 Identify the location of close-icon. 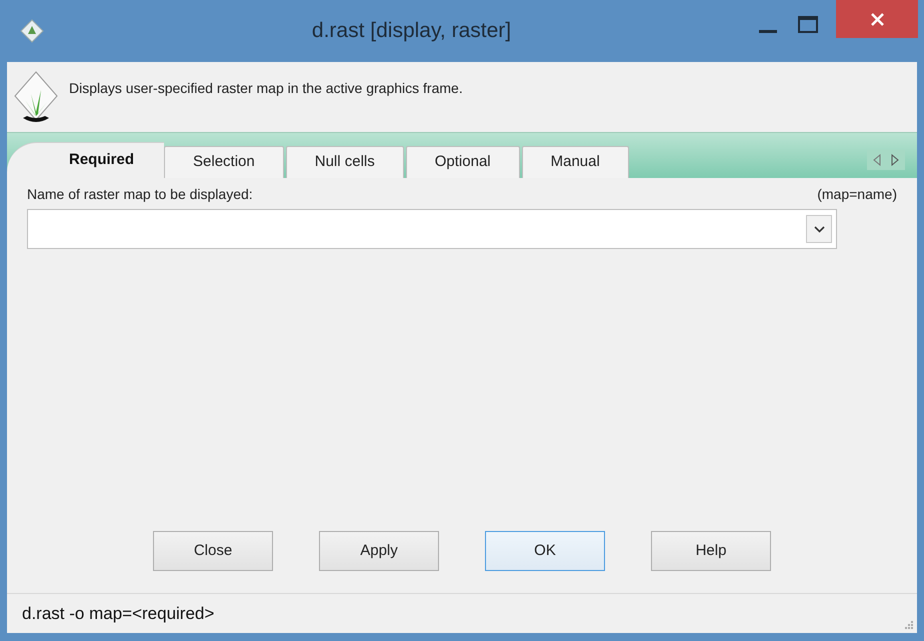
(877, 19).